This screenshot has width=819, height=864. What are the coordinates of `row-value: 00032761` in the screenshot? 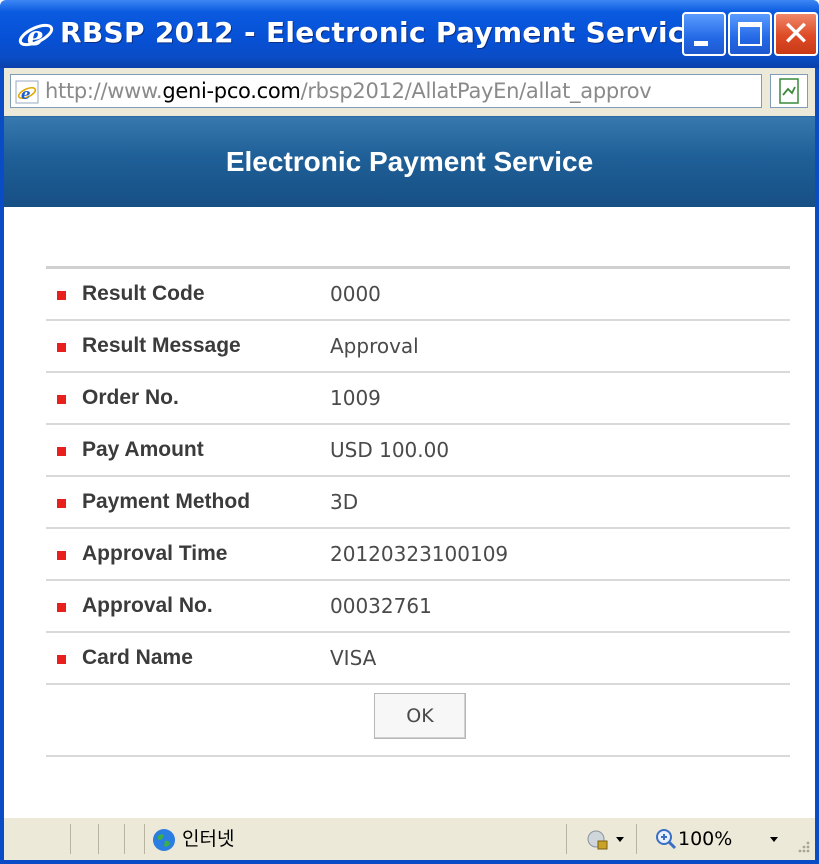 It's located at (381, 606).